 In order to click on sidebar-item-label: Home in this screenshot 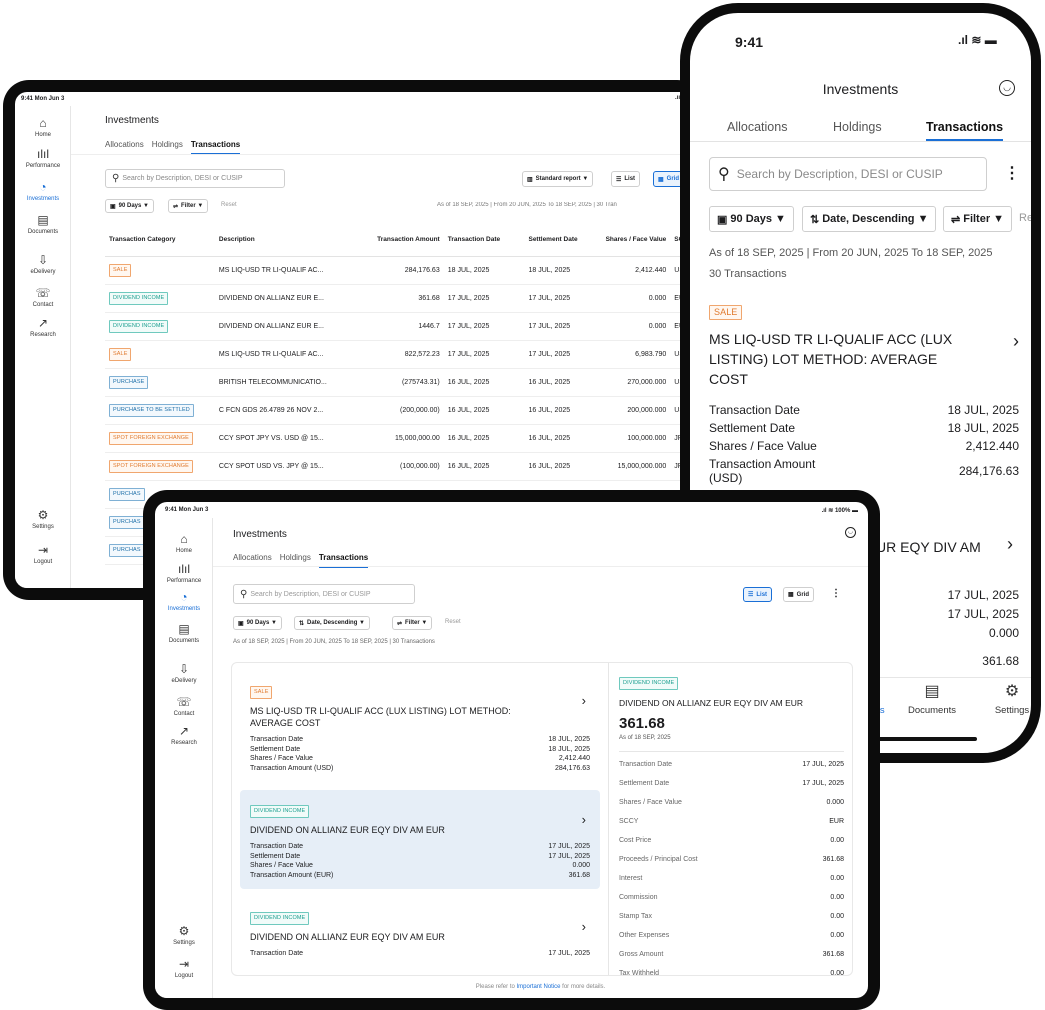, I will do `click(42, 135)`.